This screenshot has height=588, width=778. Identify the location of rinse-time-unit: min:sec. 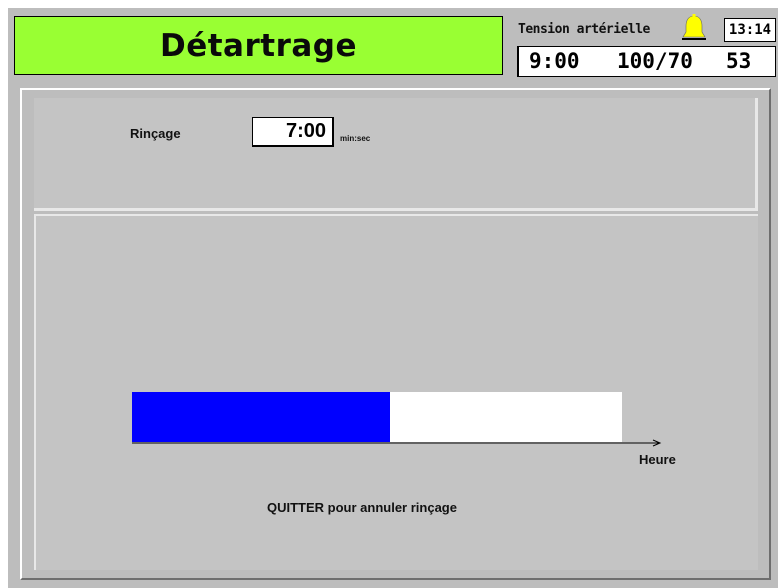
(355, 138).